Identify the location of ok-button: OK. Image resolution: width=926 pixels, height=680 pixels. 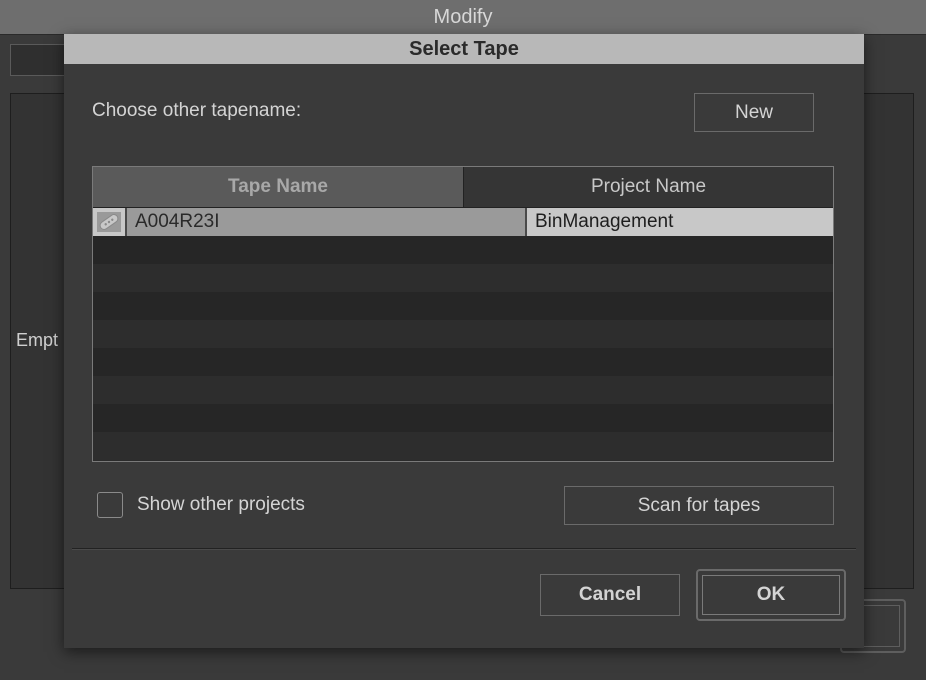
(771, 595).